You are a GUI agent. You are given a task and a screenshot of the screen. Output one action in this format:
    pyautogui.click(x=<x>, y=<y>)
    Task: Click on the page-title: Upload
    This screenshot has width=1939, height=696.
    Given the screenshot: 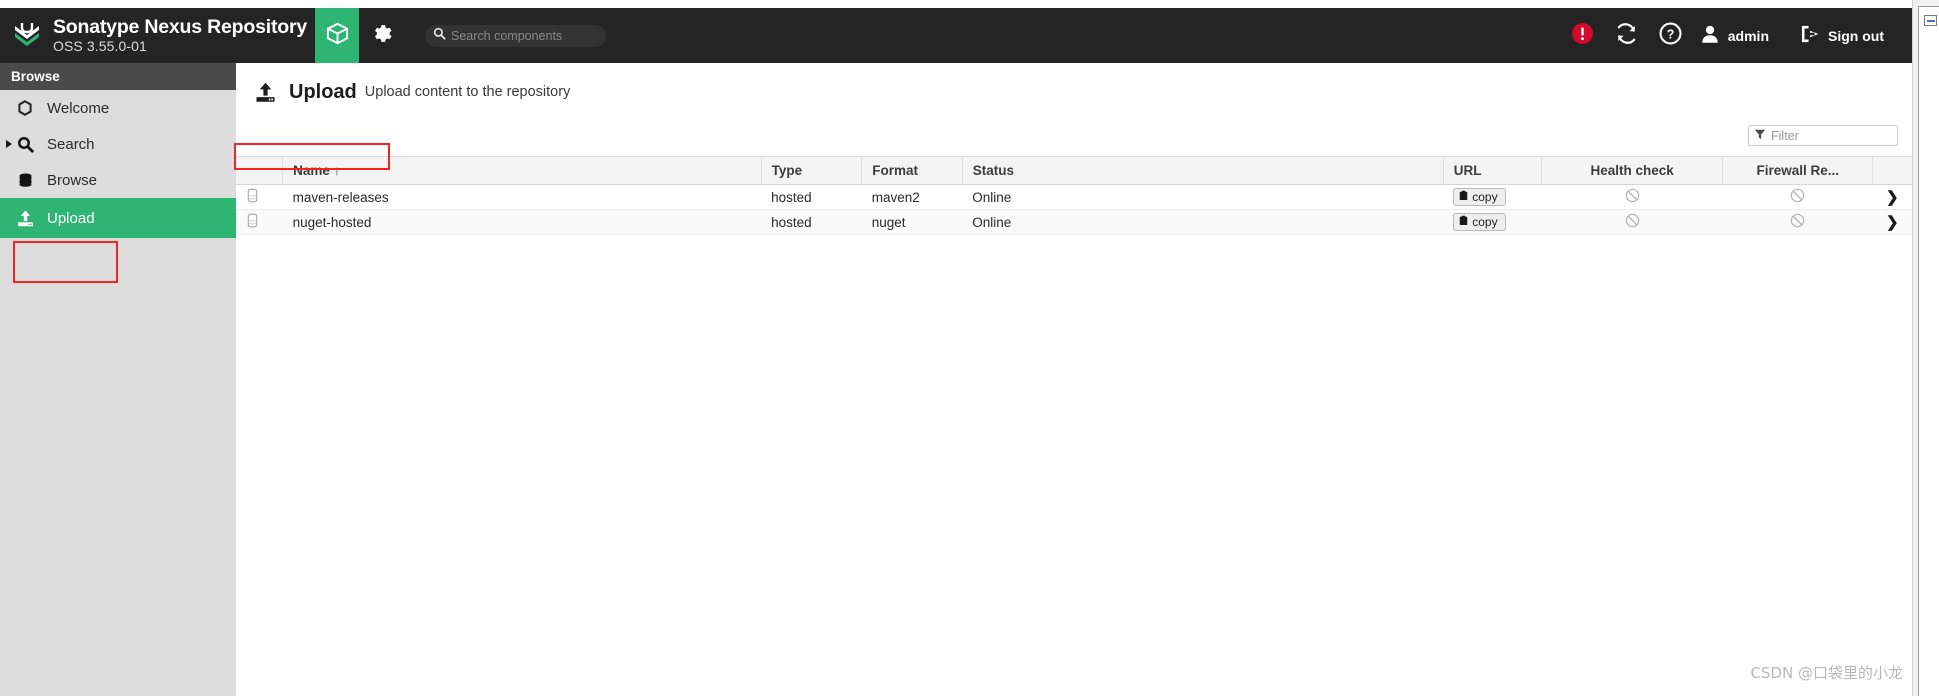 What is the action you would take?
    pyautogui.click(x=323, y=91)
    